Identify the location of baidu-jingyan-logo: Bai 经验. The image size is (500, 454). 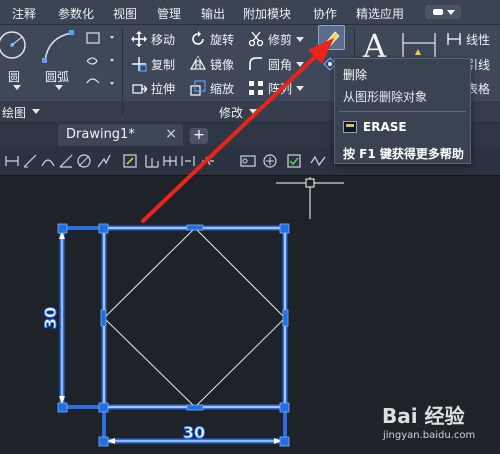
(423, 416).